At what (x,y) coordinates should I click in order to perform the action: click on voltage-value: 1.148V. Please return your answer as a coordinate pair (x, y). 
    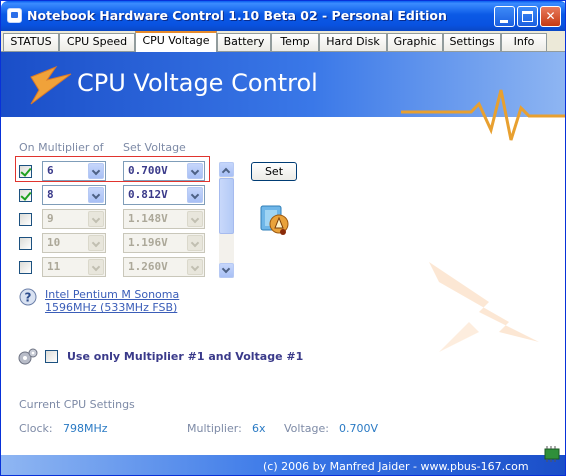
    Looking at the image, I should click on (148, 218).